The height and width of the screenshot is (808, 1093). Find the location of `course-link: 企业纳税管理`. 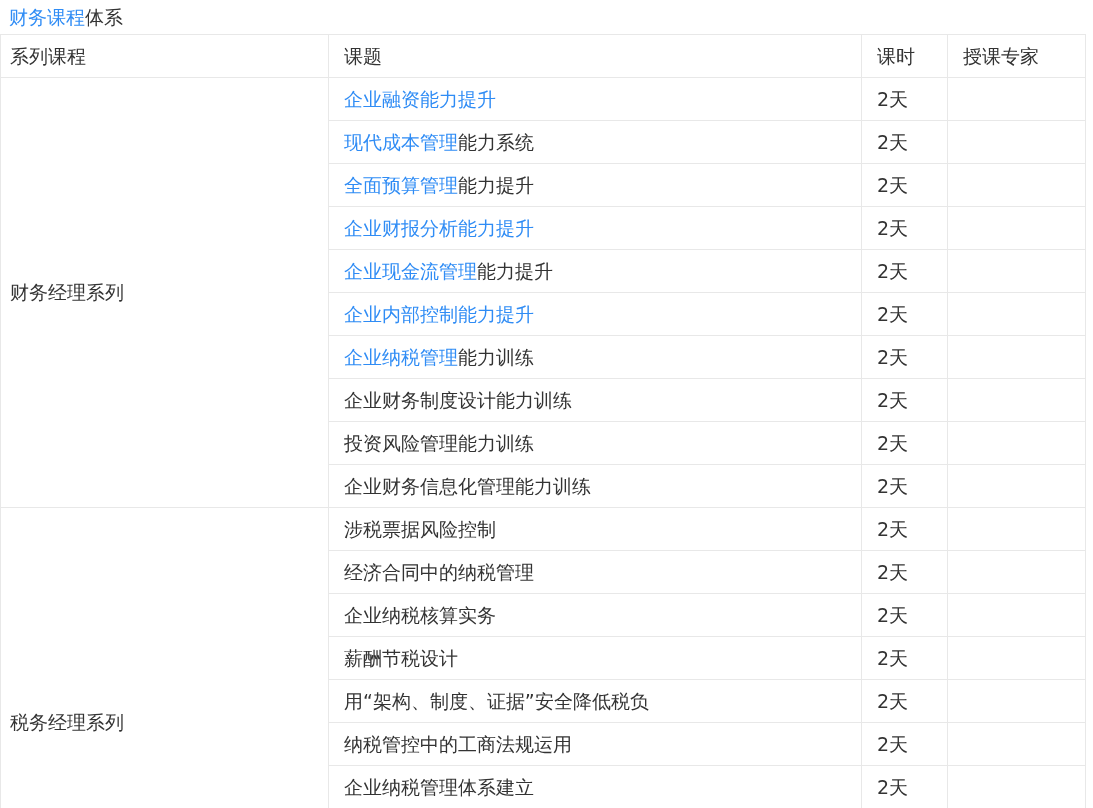

course-link: 企业纳税管理 is located at coordinates (401, 356).